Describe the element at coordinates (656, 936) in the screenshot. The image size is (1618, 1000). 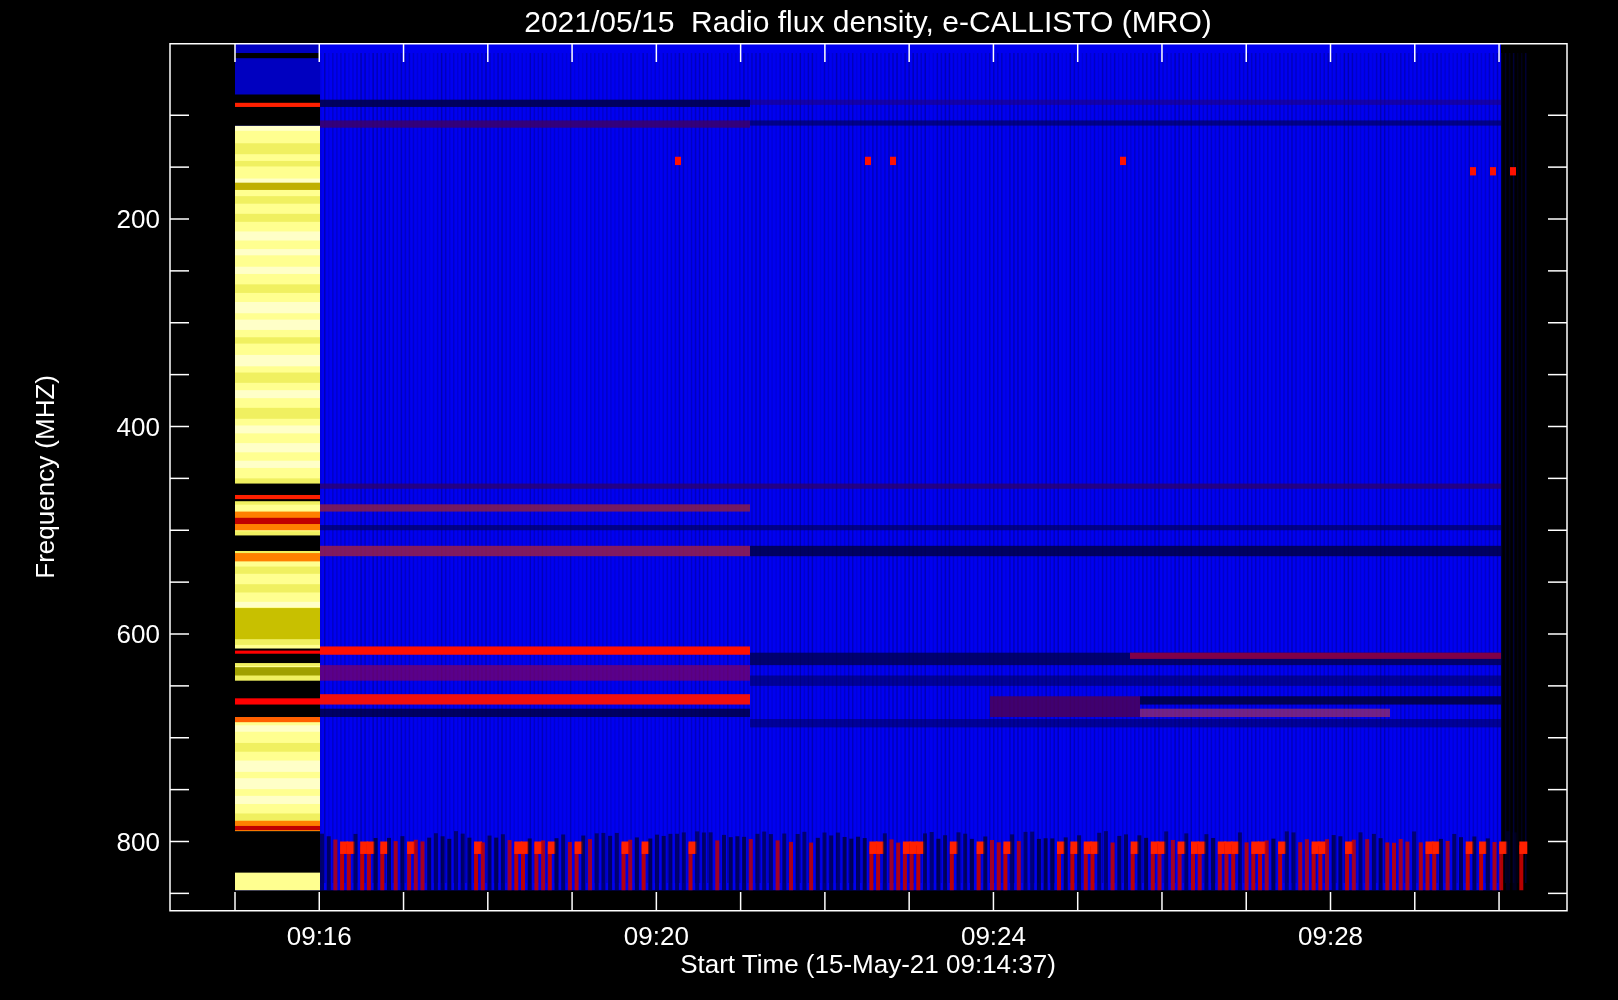
I see `x-tick-label: 09:20` at that location.